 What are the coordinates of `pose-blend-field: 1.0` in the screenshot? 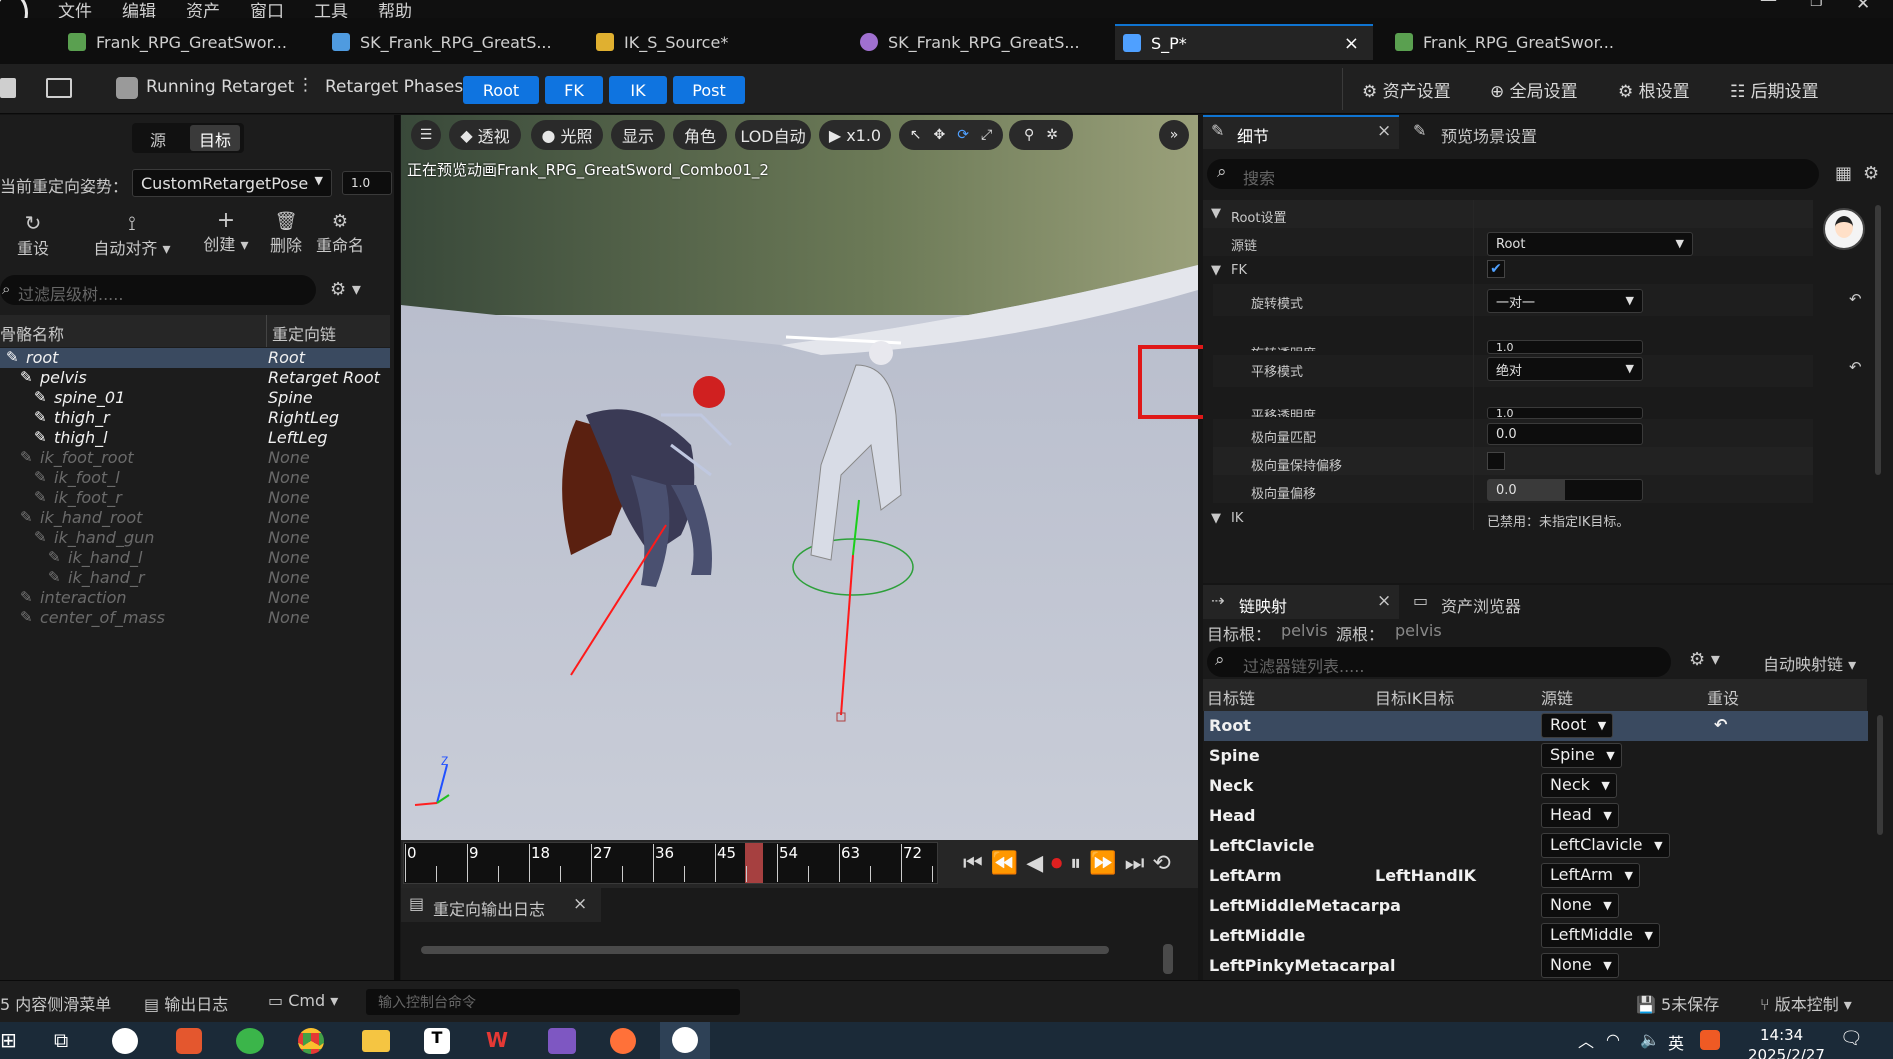 It's located at (367, 183).